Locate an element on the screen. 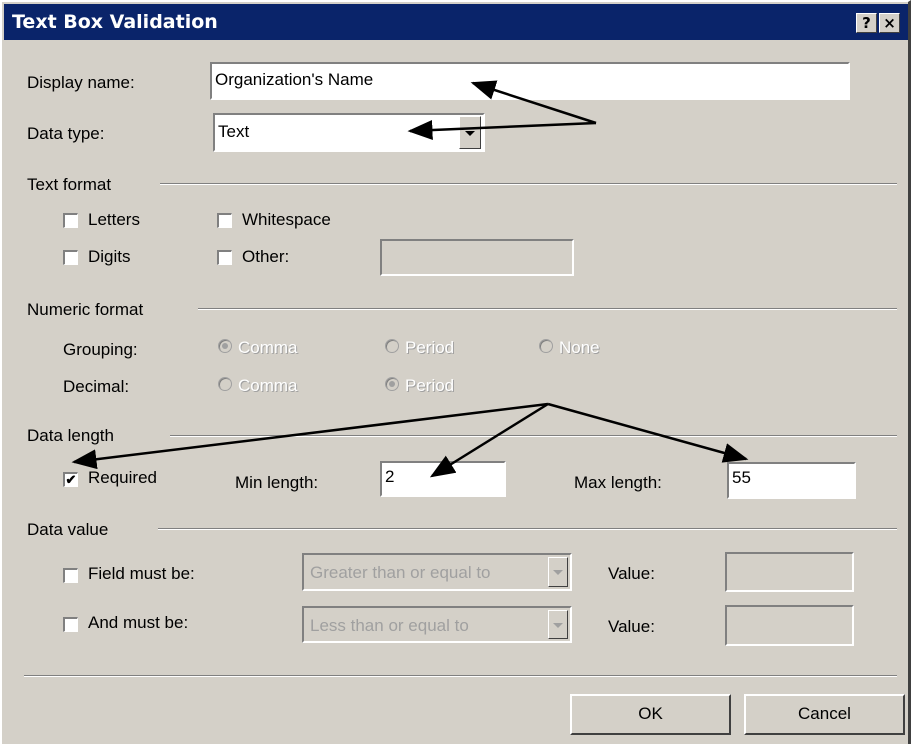 The height and width of the screenshot is (744, 917). value-label-2: Value: is located at coordinates (631, 626).